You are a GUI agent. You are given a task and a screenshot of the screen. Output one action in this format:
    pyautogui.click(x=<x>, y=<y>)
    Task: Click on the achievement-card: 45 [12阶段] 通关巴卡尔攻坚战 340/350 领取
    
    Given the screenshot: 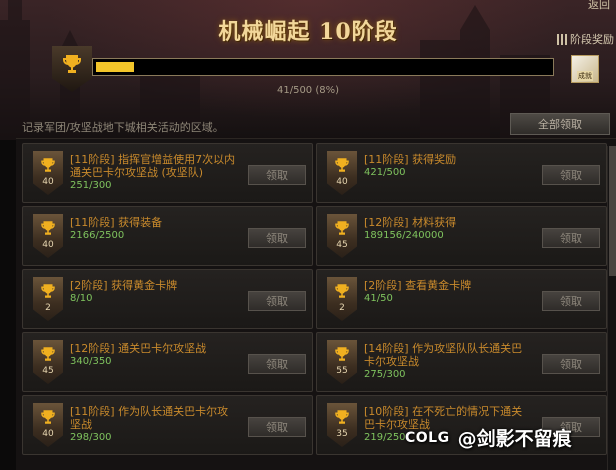 What is the action you would take?
    pyautogui.click(x=167, y=362)
    